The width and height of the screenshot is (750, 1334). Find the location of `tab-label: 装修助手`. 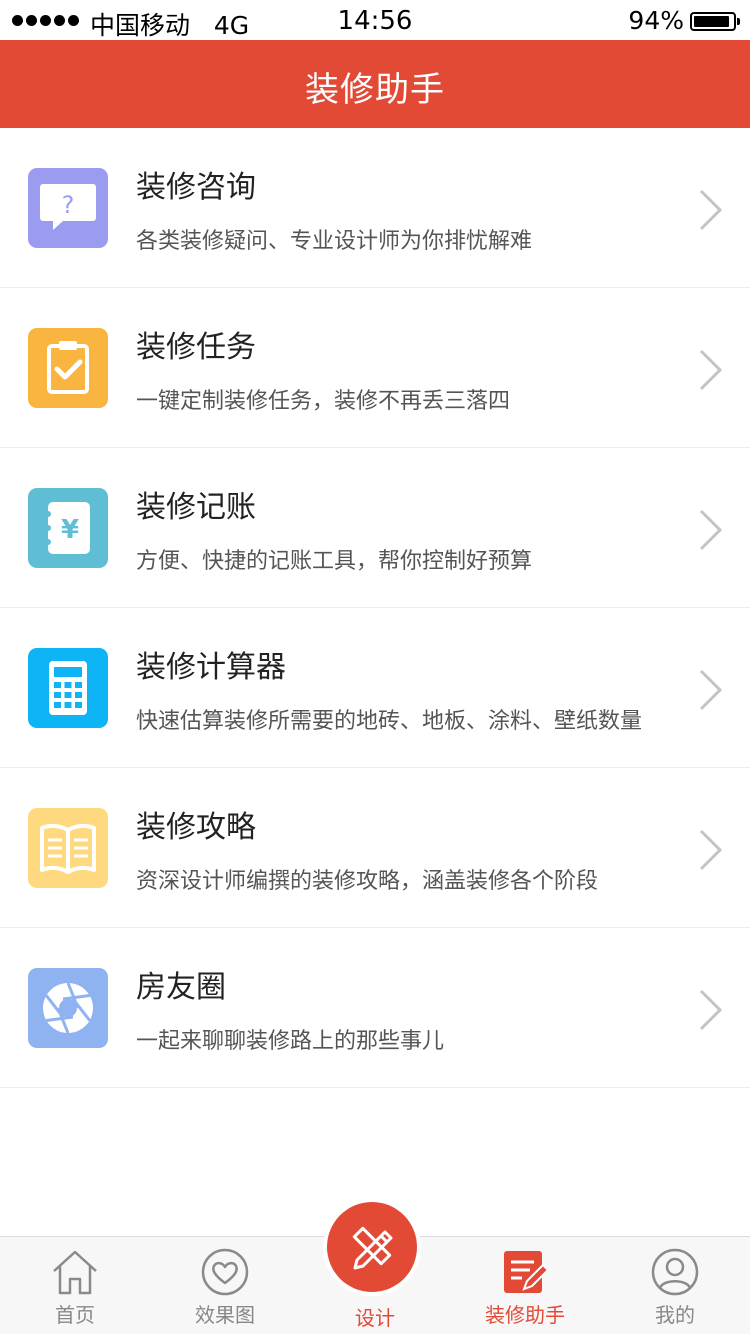

tab-label: 装修助手 is located at coordinates (525, 1315).